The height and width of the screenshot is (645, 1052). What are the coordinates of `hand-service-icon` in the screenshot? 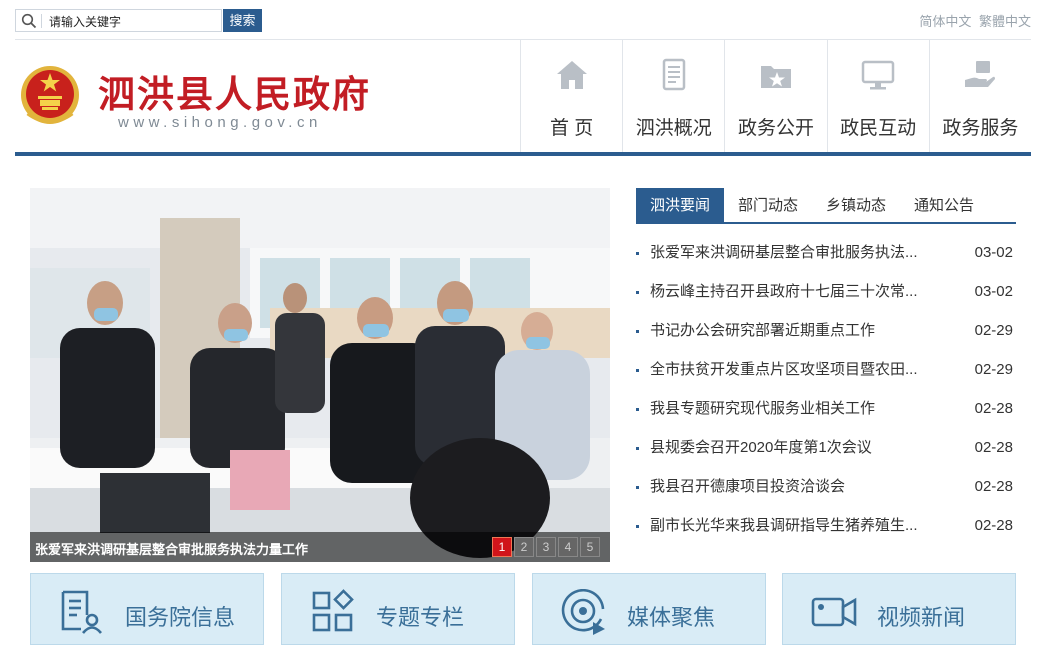 It's located at (980, 74).